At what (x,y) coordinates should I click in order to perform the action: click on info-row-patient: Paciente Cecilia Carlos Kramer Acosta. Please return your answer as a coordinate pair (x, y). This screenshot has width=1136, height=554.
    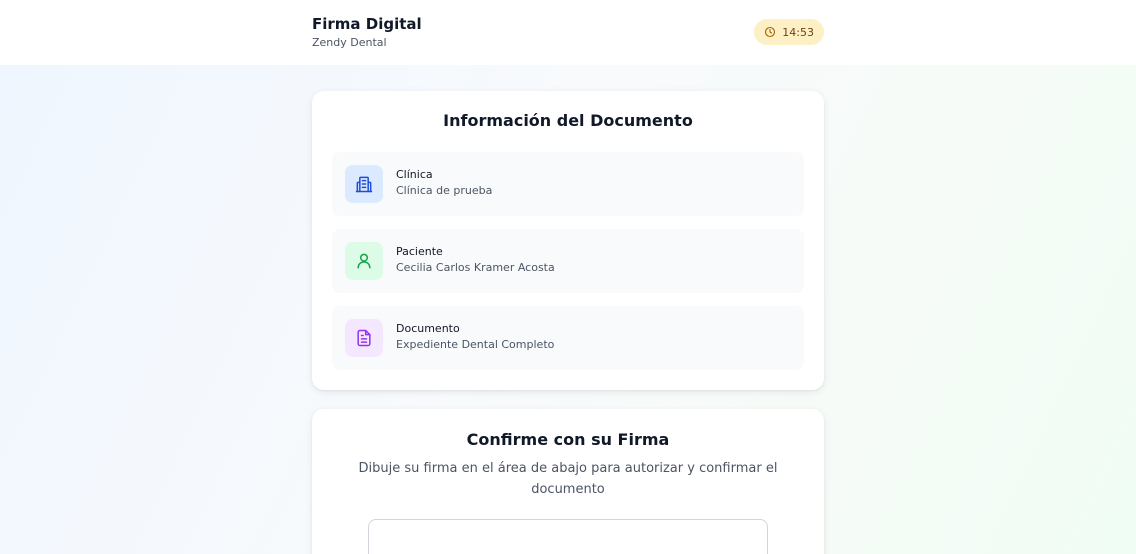
    Looking at the image, I should click on (568, 261).